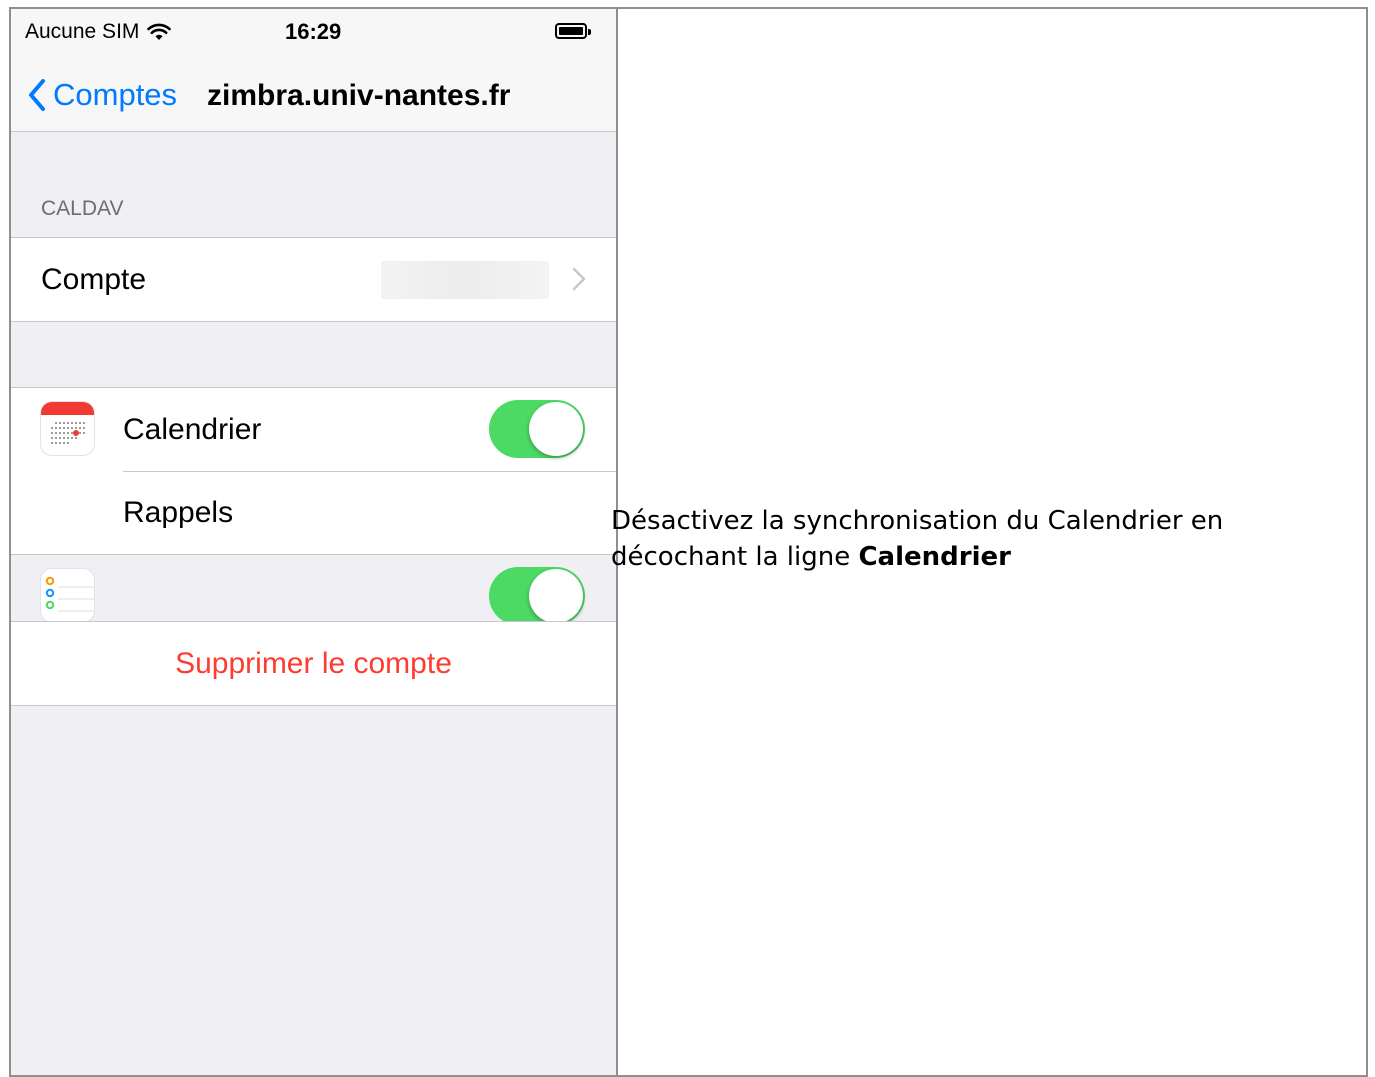 This screenshot has height=1077, width=1375. I want to click on calendar-icon, so click(67, 428).